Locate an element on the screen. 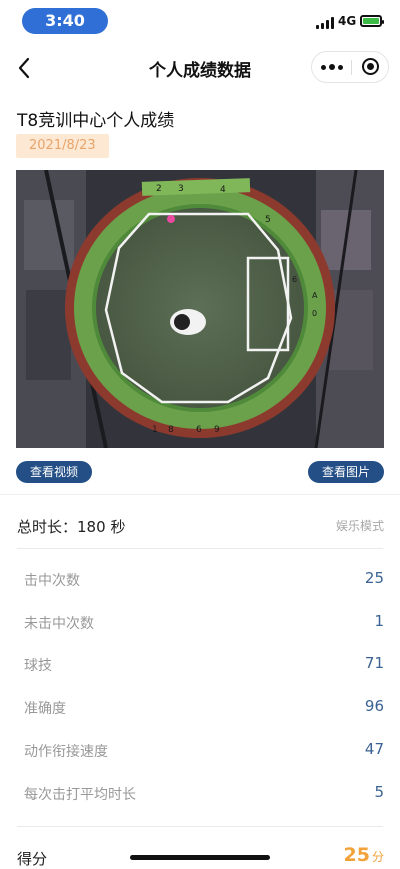  mini-program-capsule is located at coordinates (350, 67).